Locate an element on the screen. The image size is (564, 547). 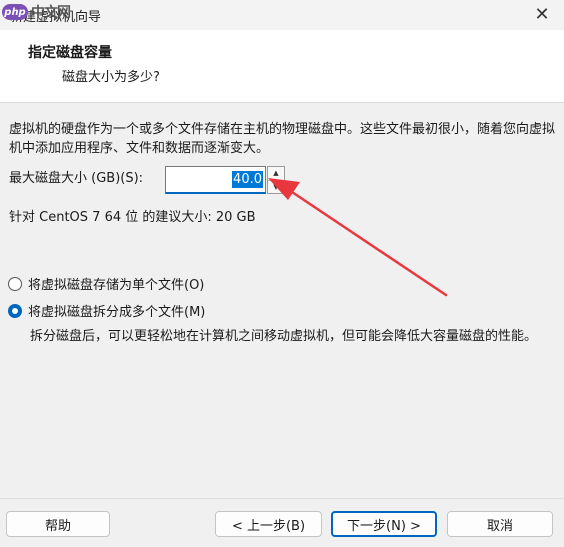
back-button: < 上一步(B) is located at coordinates (268, 524).